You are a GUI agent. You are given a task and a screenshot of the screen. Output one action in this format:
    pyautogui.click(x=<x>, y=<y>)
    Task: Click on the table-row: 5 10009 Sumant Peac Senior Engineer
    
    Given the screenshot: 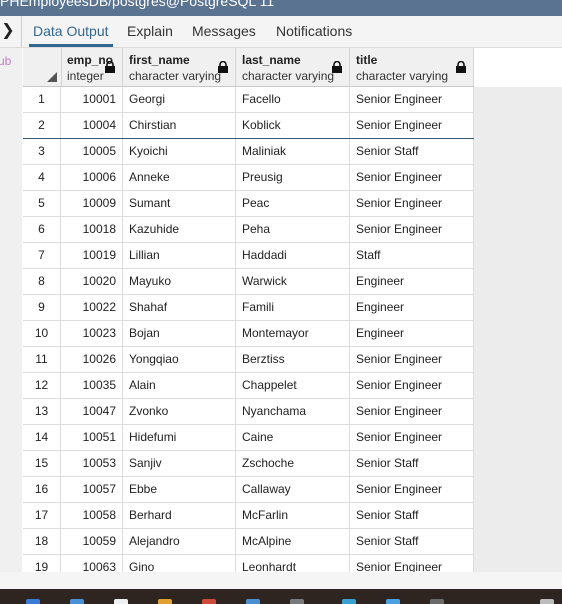 What is the action you would take?
    pyautogui.click(x=248, y=204)
    